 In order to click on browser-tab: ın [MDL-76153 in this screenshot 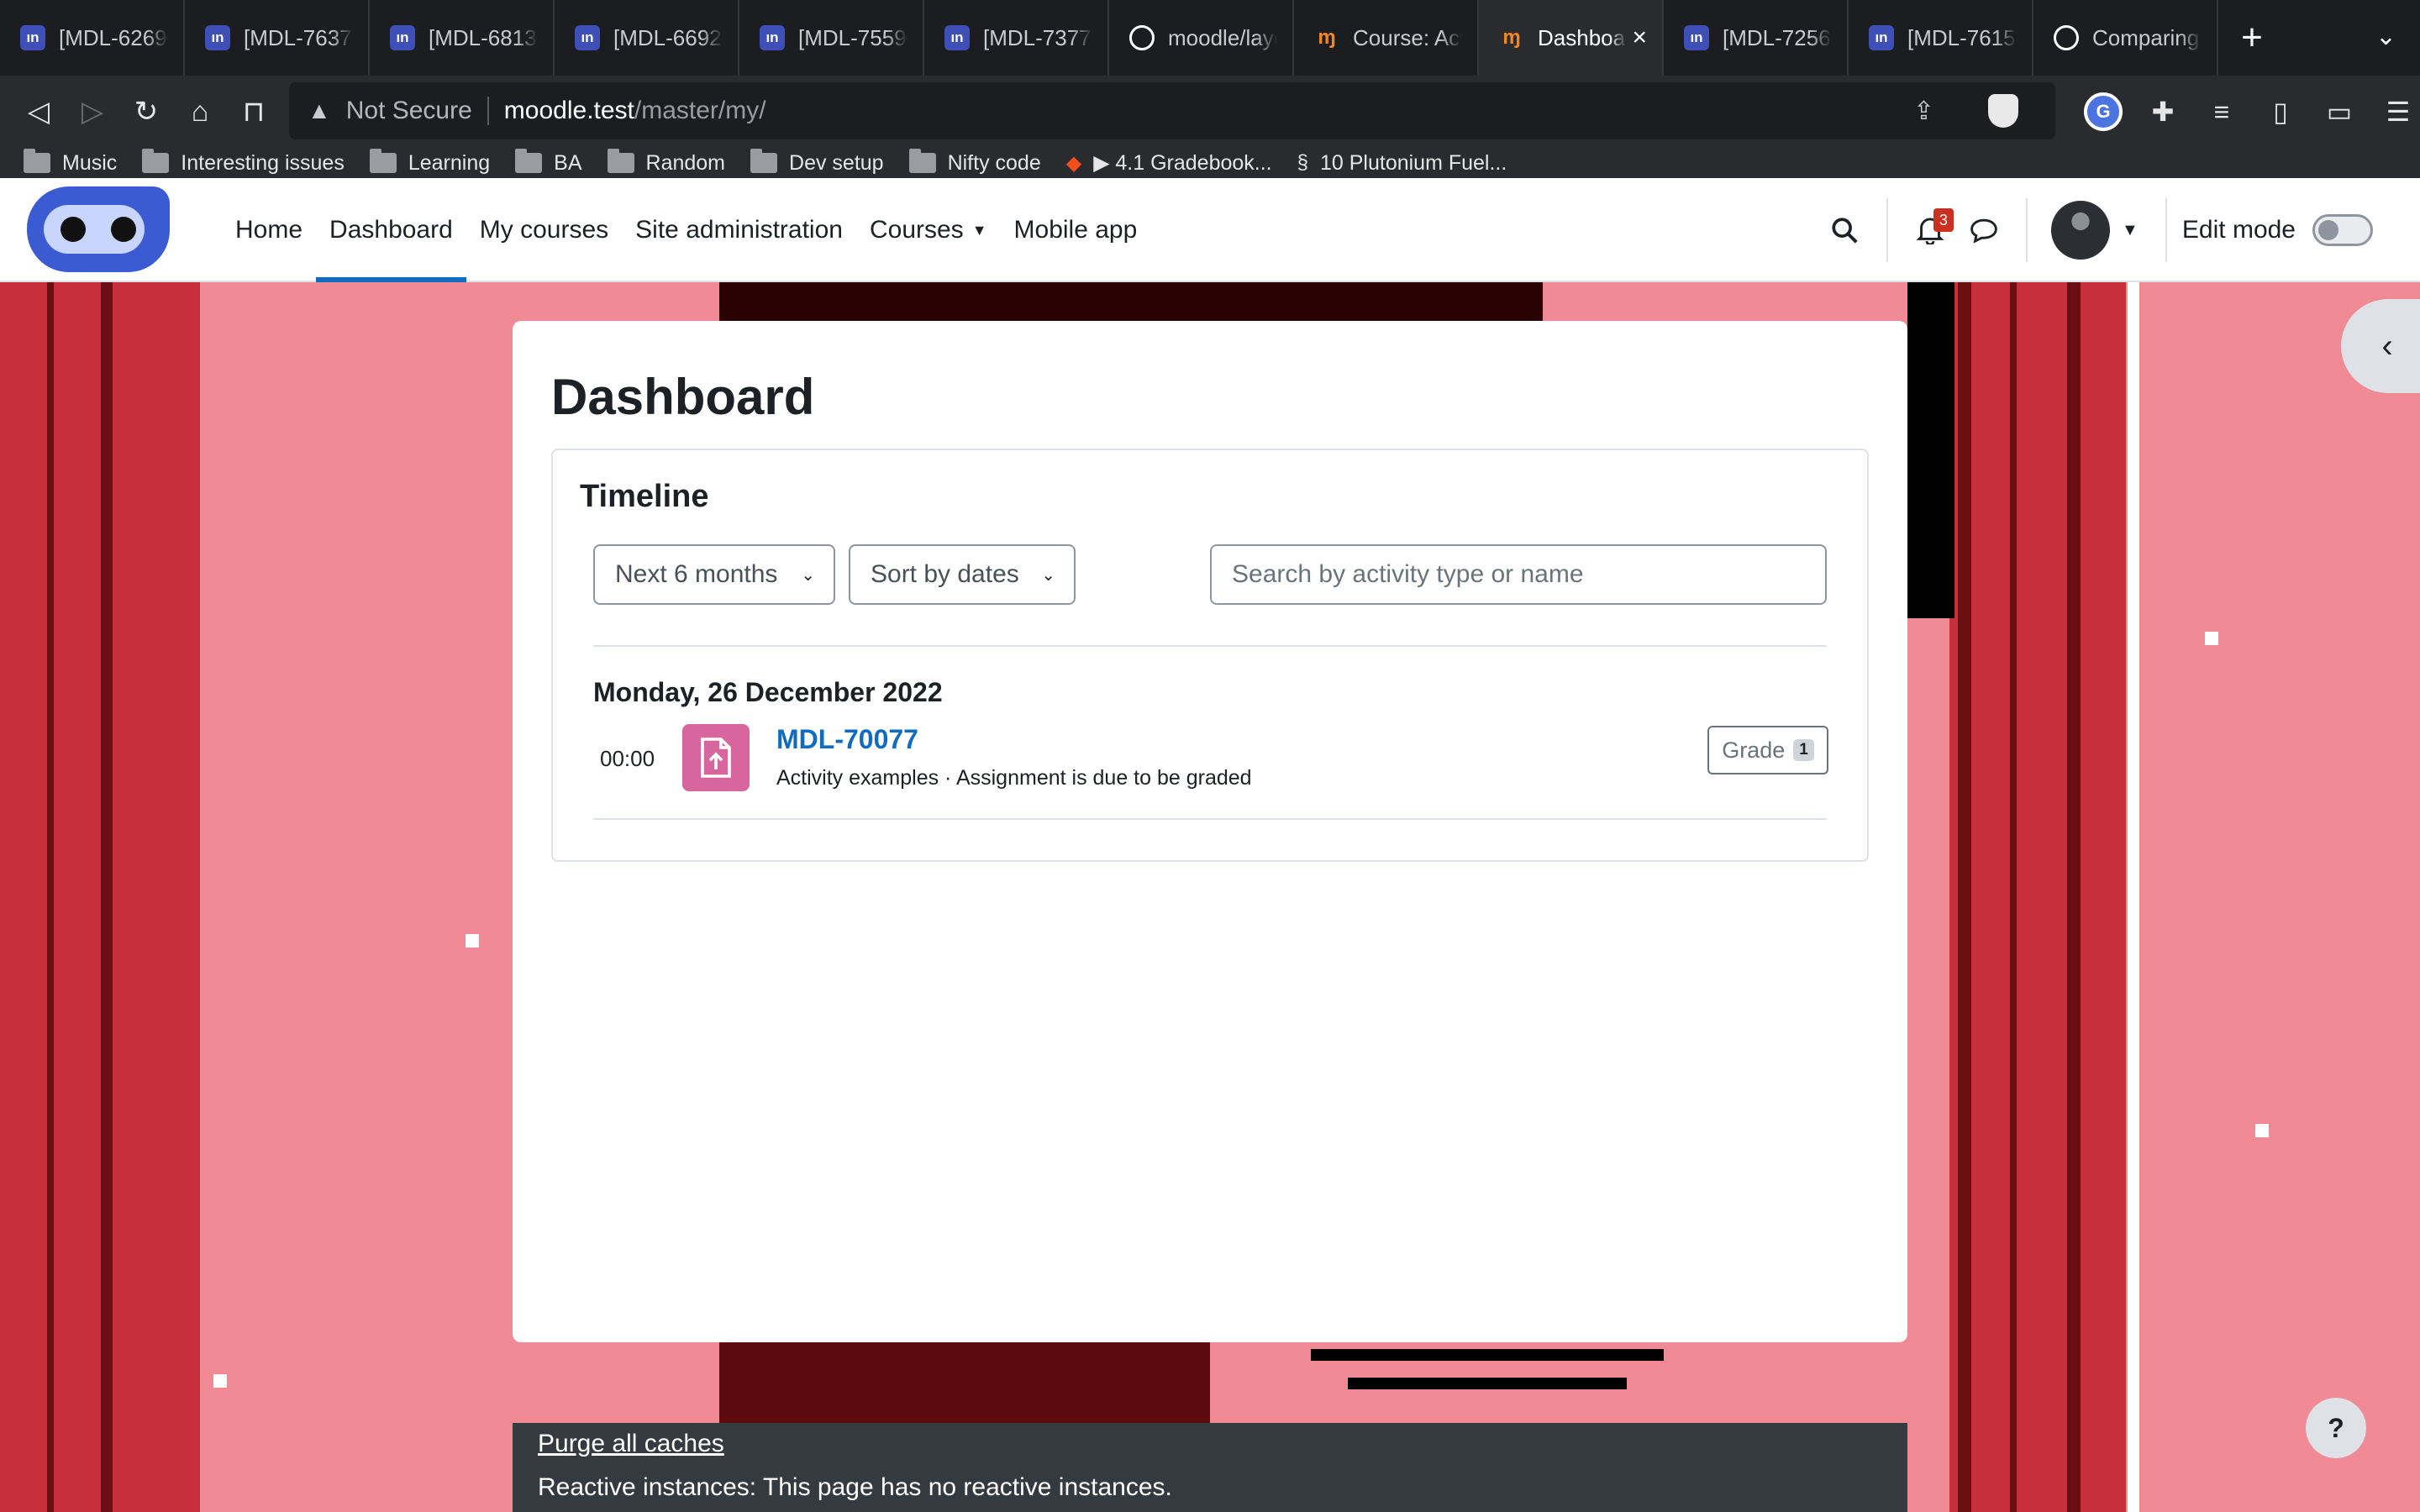, I will do `click(1941, 38)`.